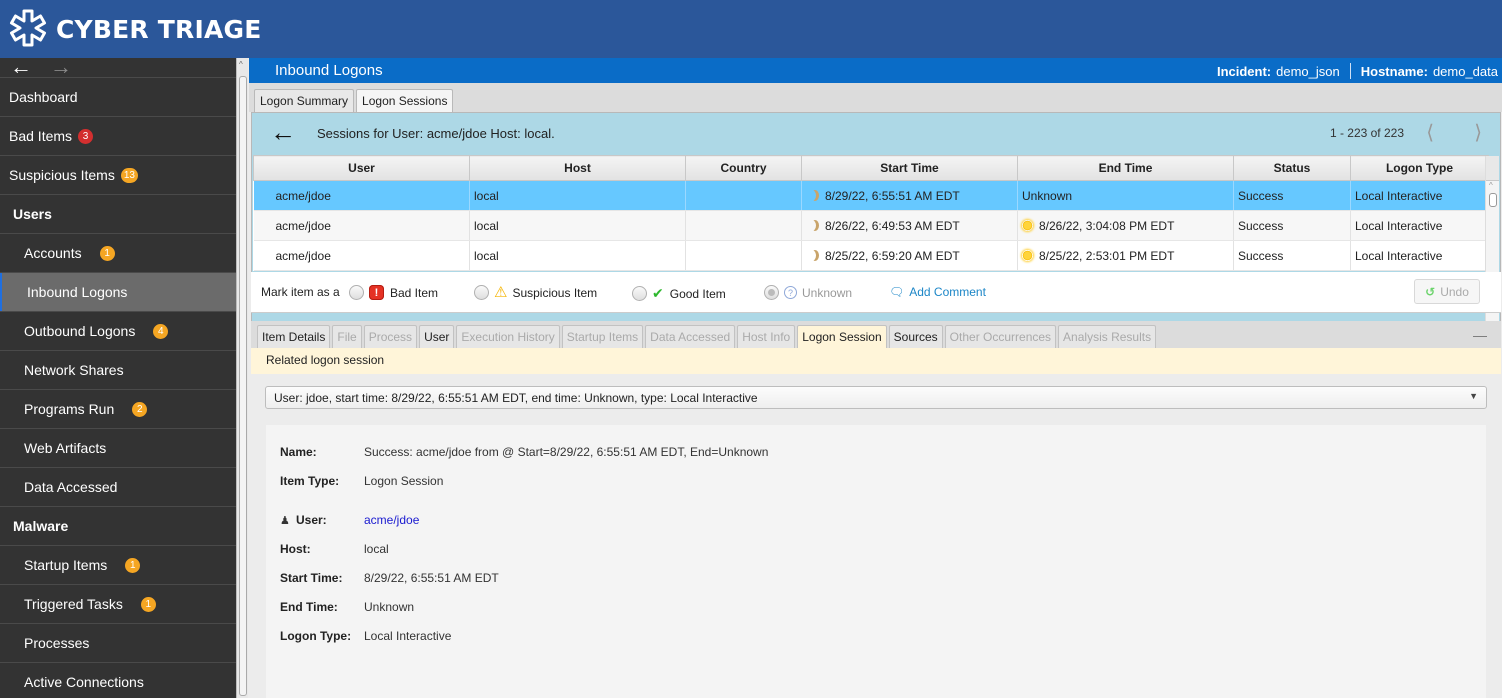 The image size is (1502, 698). What do you see at coordinates (389, 578) in the screenshot?
I see `field-start-time: Start Time: 8/29/22, 6:55:51 AM EDT` at bounding box center [389, 578].